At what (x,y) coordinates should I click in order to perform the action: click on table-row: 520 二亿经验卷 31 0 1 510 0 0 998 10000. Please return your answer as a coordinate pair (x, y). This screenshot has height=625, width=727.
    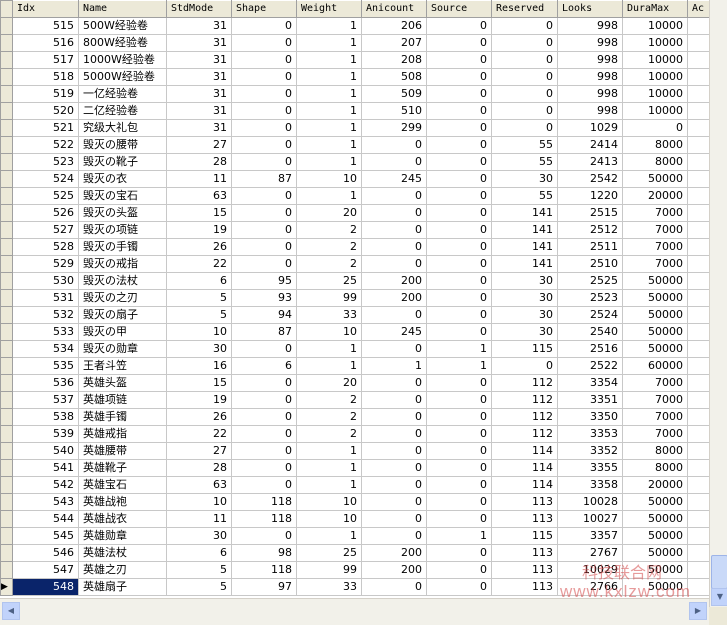
    Looking at the image, I should click on (354, 111).